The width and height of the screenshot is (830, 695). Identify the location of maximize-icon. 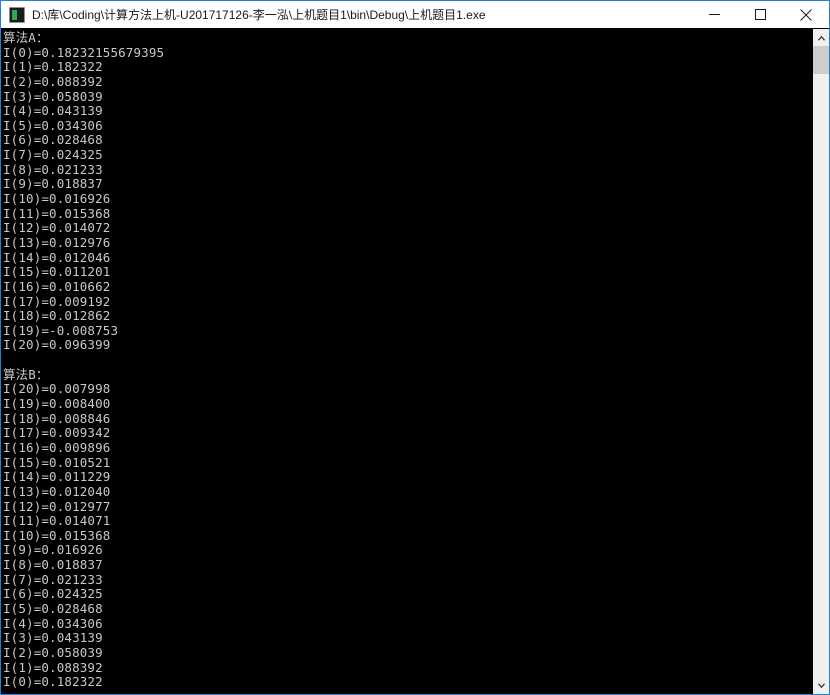
(760, 14).